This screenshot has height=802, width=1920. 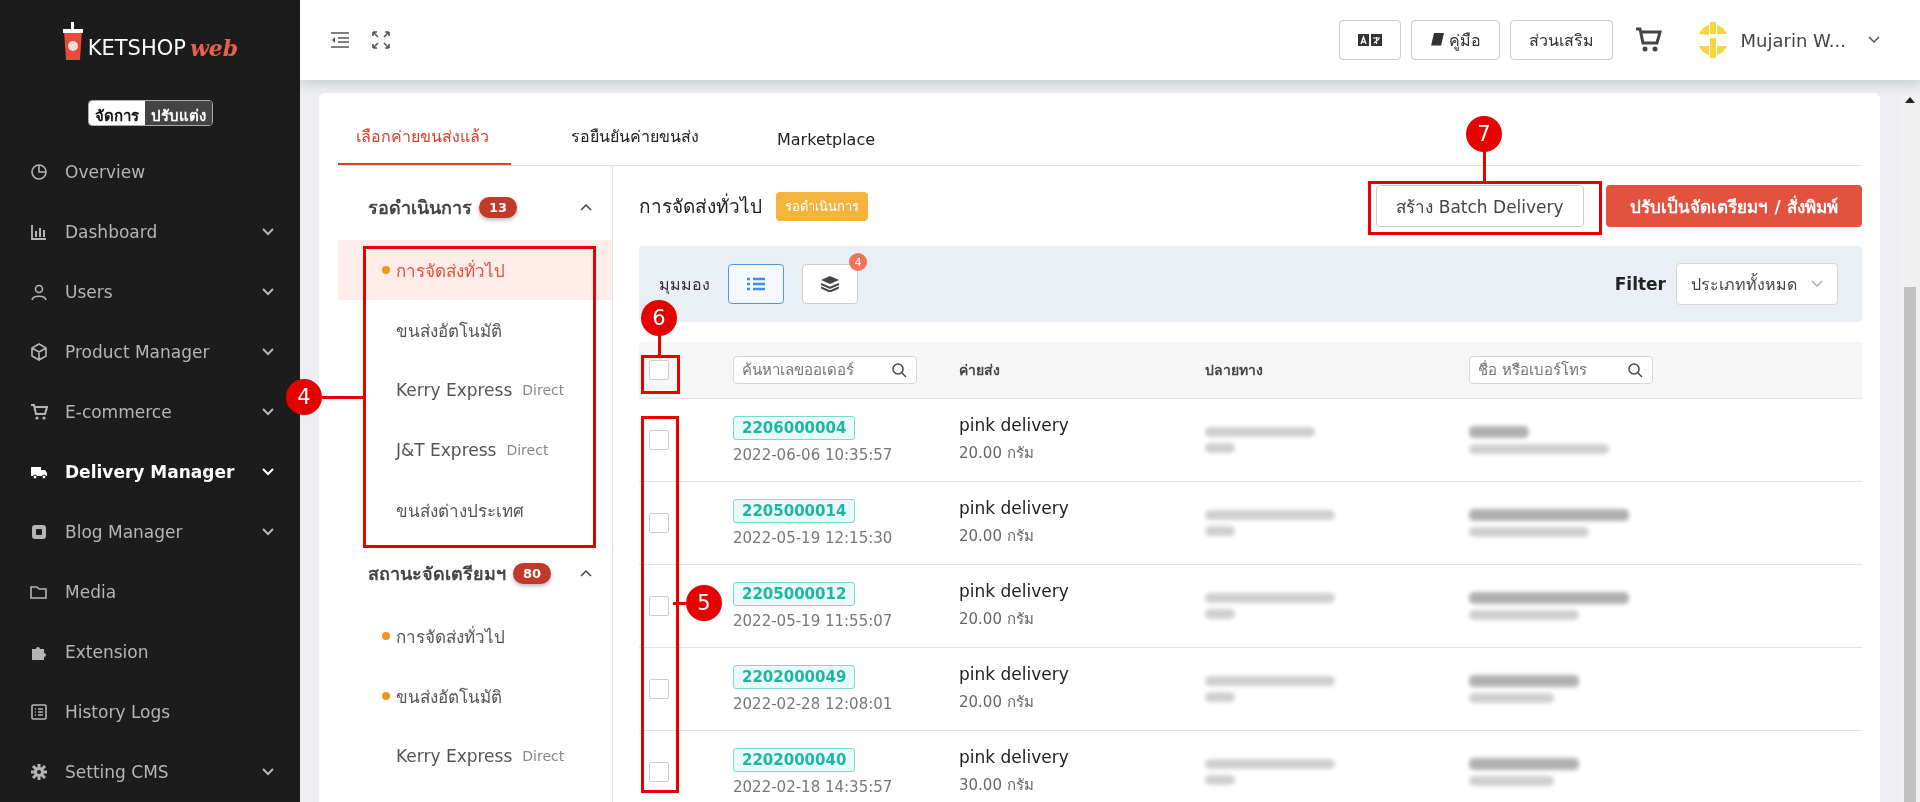 What do you see at coordinates (996, 785) in the screenshot?
I see `weight-text: 30.00 กรัม` at bounding box center [996, 785].